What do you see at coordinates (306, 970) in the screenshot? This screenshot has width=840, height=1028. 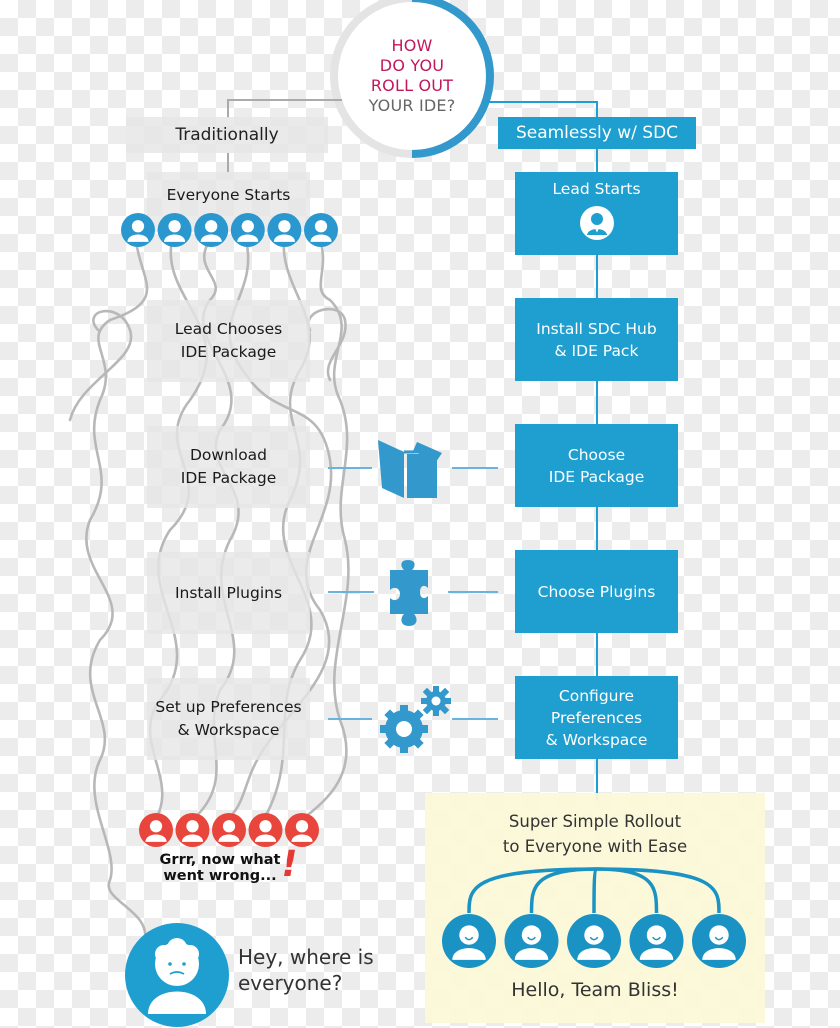 I see `lonely-caption: Hey, where is everyone?` at bounding box center [306, 970].